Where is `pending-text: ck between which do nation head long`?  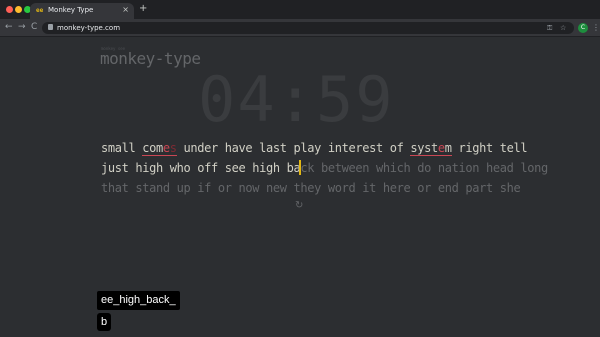 pending-text: ck between which do nation head long is located at coordinates (424, 168).